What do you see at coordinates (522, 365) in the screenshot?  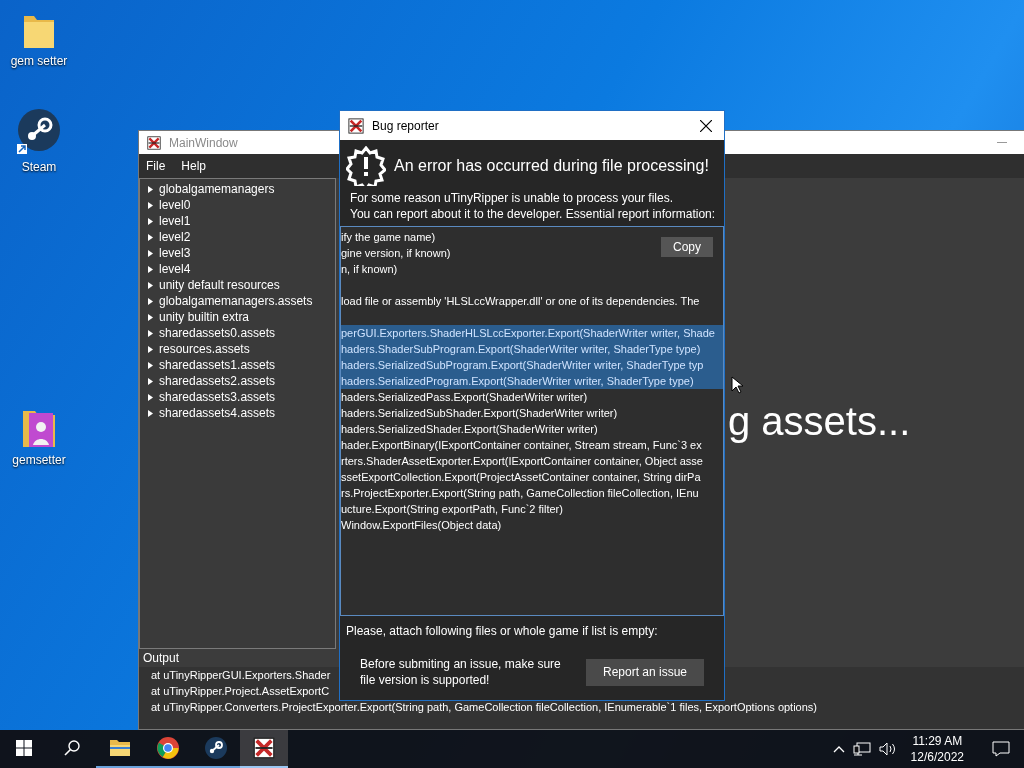 I see `report-line: haders.SerializedSubProgram.Export(ShaderWriter writer, ShaderType typ` at bounding box center [522, 365].